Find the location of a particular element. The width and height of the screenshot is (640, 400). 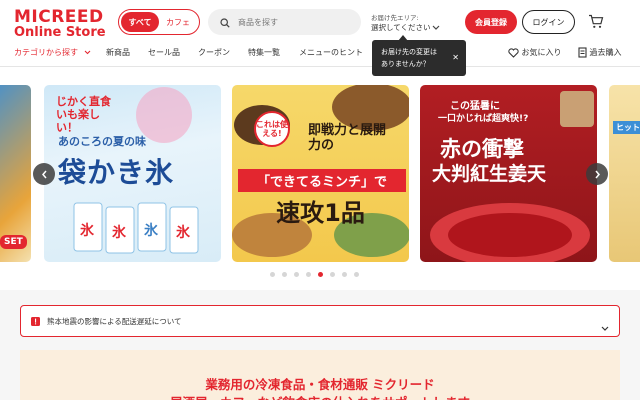

nav-new: 新商品 is located at coordinates (118, 52).